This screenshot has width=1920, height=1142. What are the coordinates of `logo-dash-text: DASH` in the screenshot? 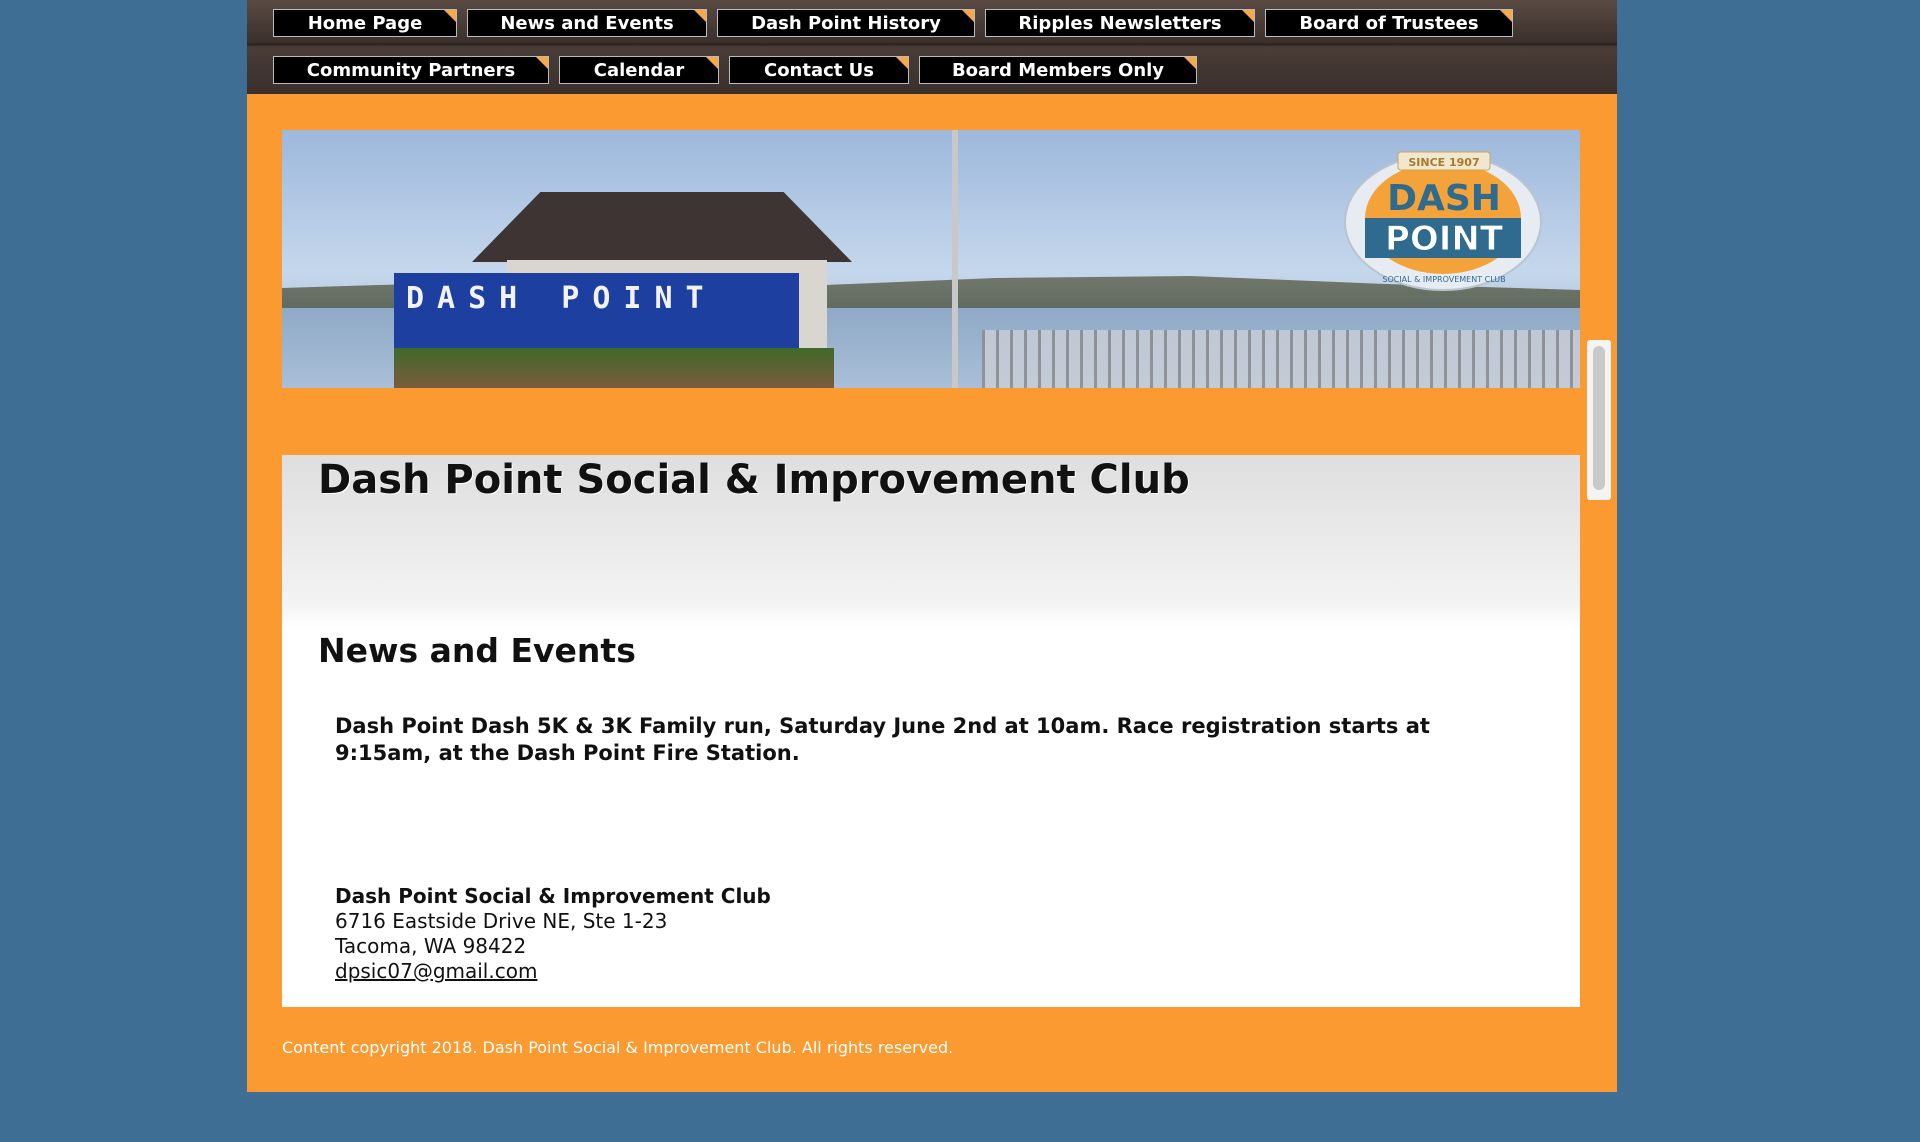 It's located at (1444, 198).